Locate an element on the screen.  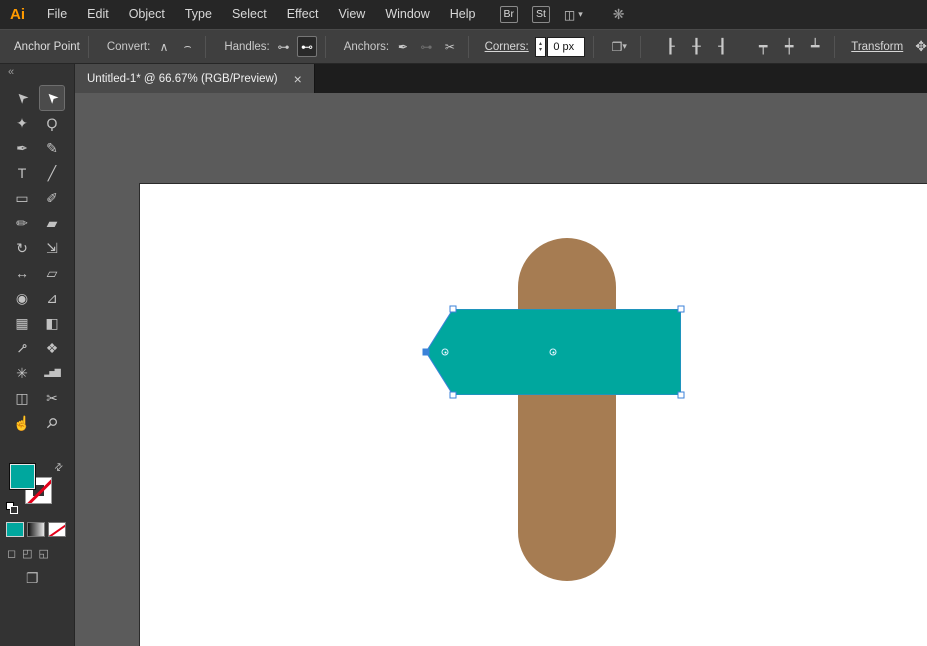
drawing-mode-buttons: ◻ ◰ ◱ is located at coordinates (28, 553).